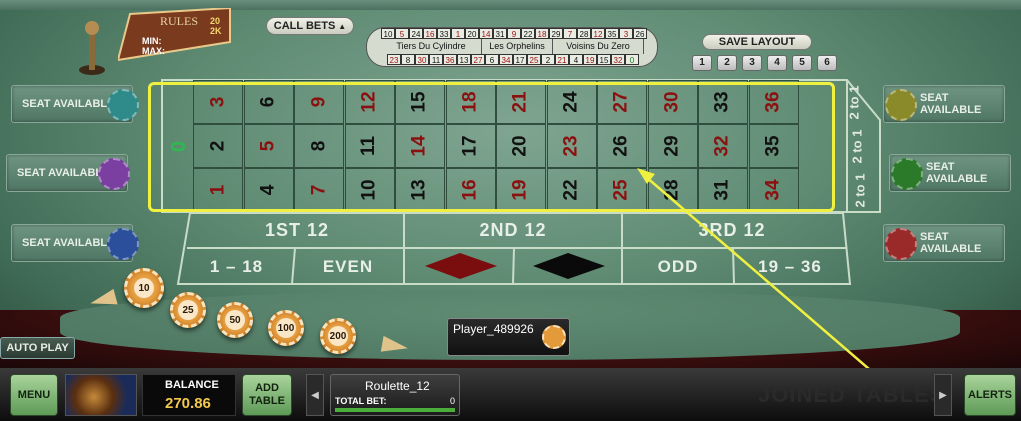  What do you see at coordinates (773, 102) in the screenshot?
I see `number-cell-36: 36` at bounding box center [773, 102].